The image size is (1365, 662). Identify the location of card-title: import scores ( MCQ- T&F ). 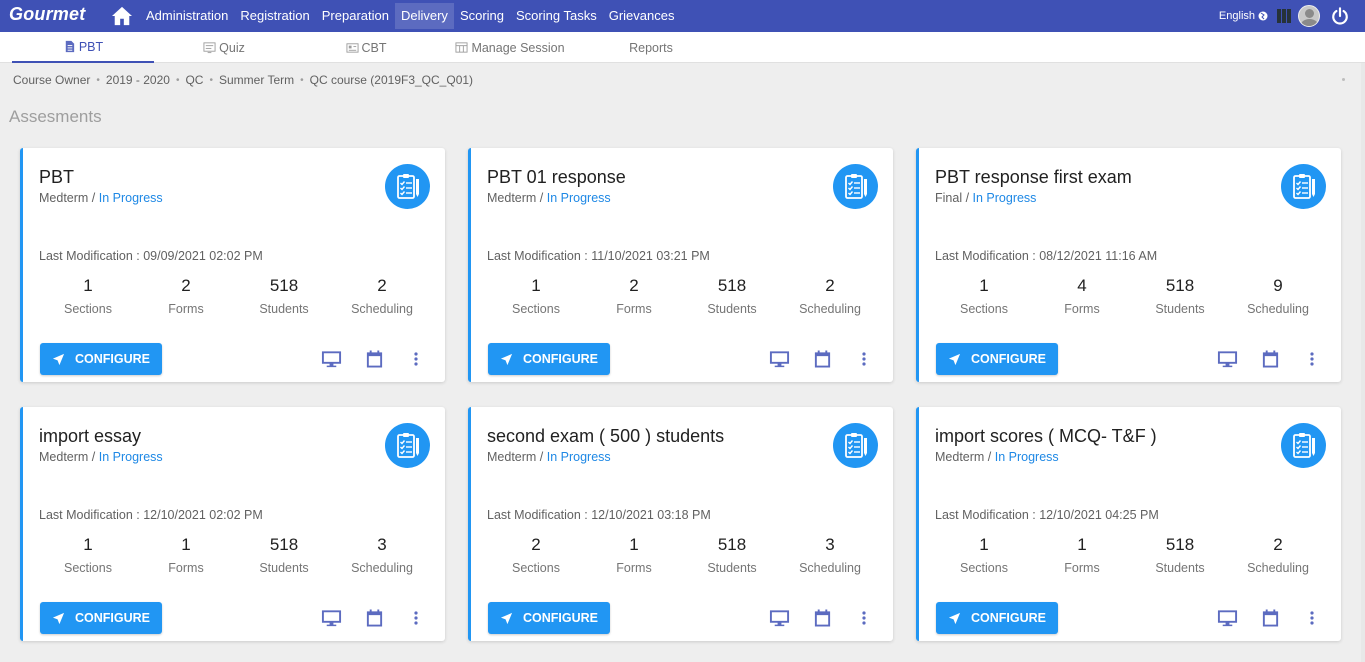
(1046, 436).